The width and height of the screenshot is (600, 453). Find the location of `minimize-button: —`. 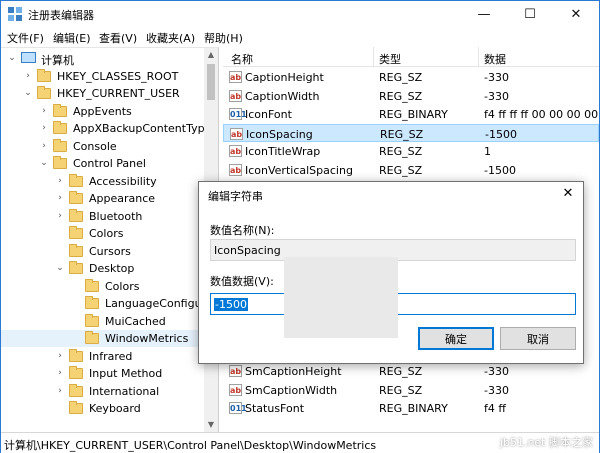

minimize-button: — is located at coordinates (484, 14).